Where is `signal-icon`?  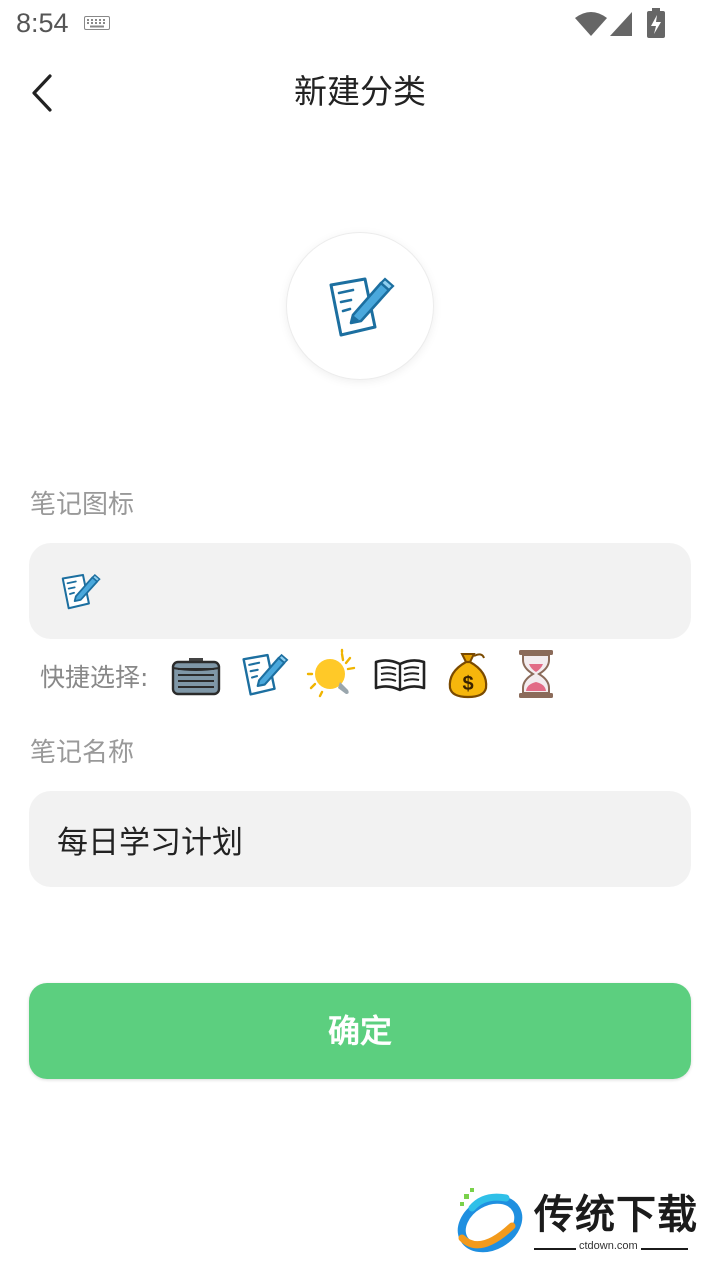 signal-icon is located at coordinates (621, 24).